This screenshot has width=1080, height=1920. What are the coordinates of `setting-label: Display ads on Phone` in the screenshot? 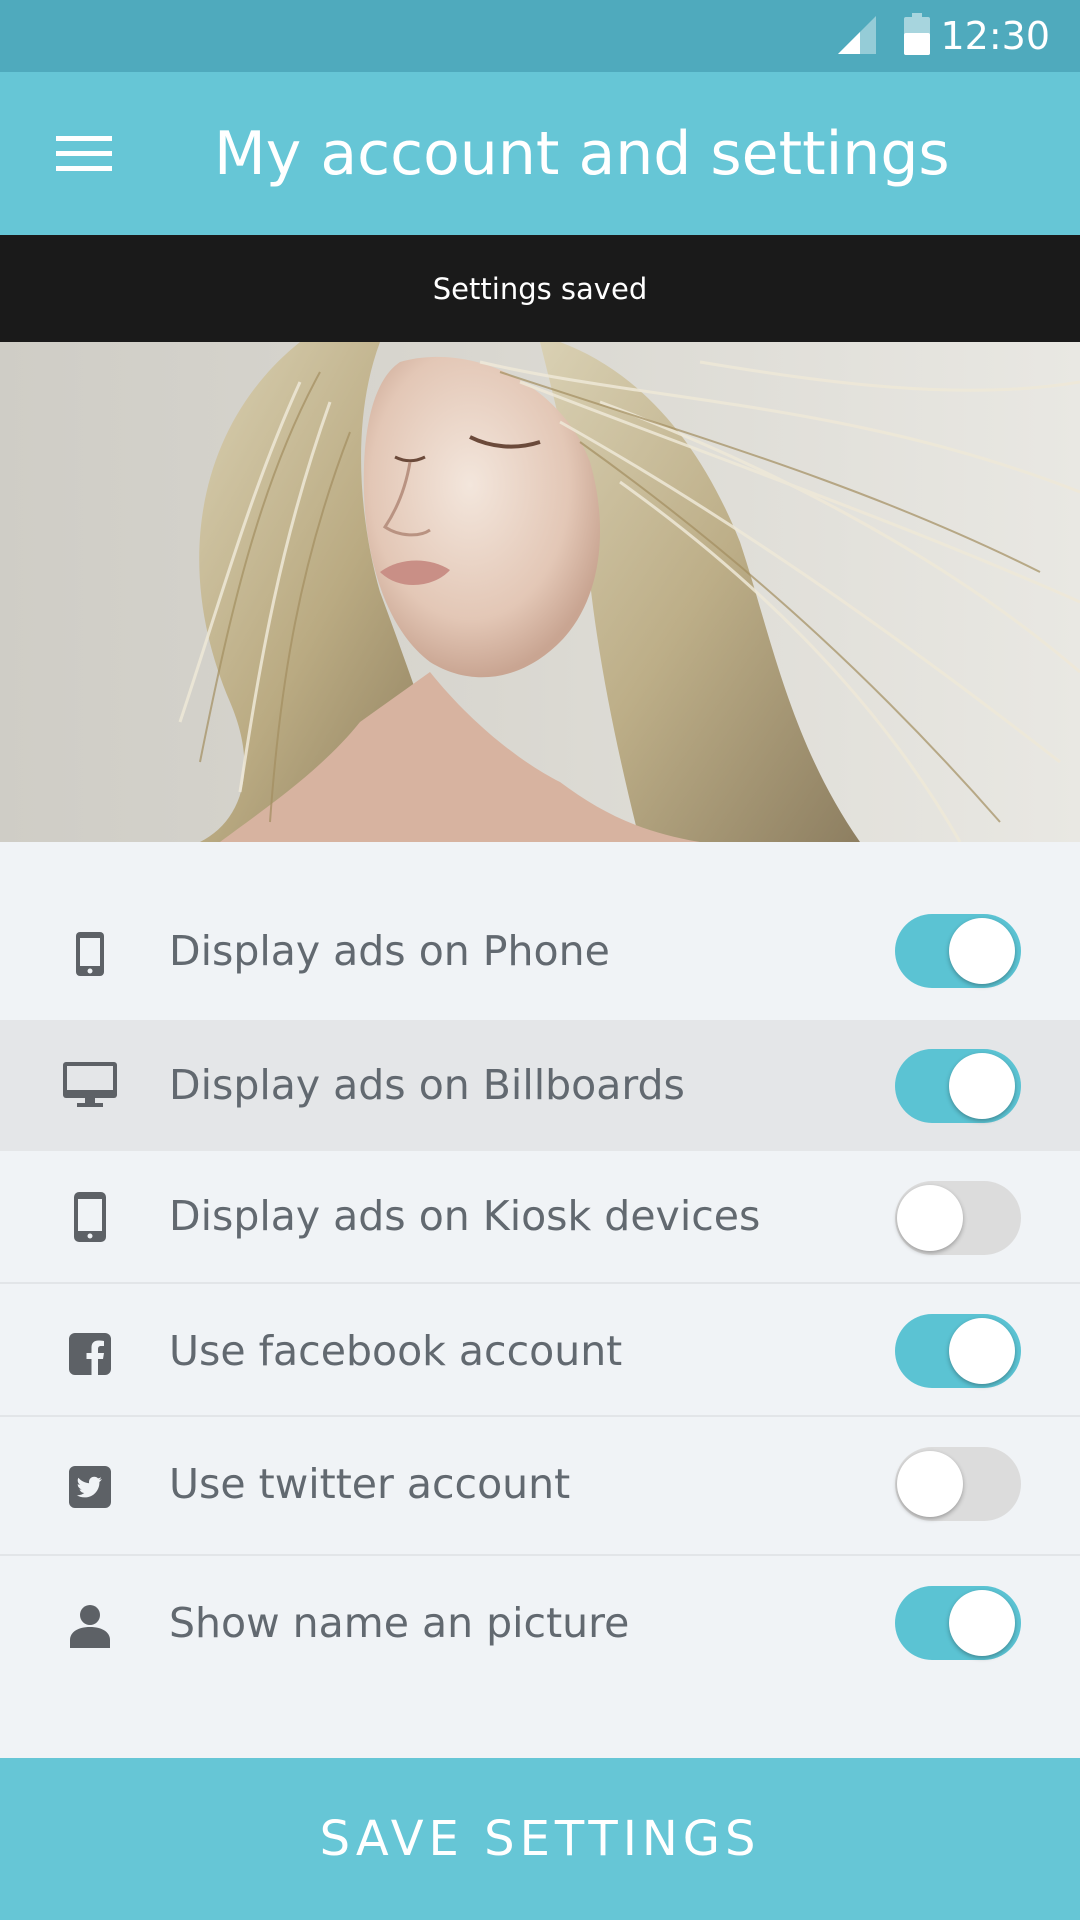 It's located at (389, 951).